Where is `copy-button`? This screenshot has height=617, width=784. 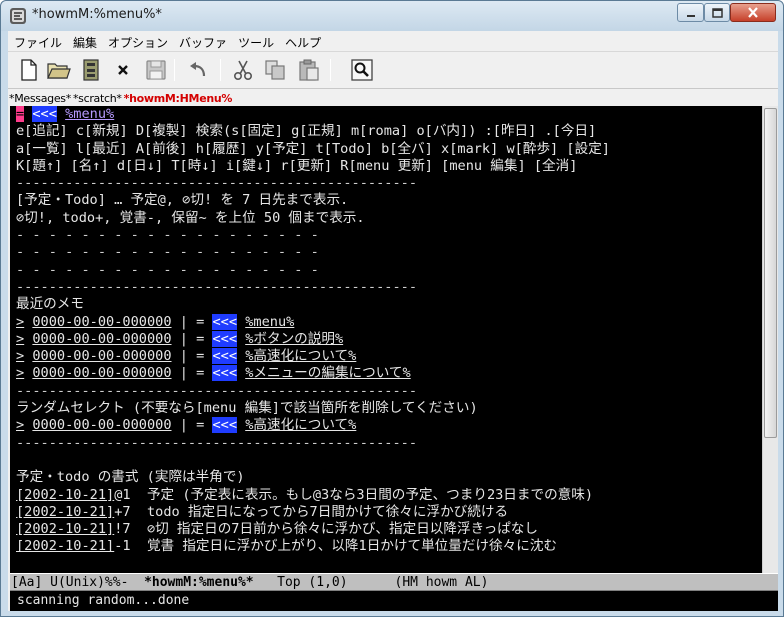 copy-button is located at coordinates (275, 70).